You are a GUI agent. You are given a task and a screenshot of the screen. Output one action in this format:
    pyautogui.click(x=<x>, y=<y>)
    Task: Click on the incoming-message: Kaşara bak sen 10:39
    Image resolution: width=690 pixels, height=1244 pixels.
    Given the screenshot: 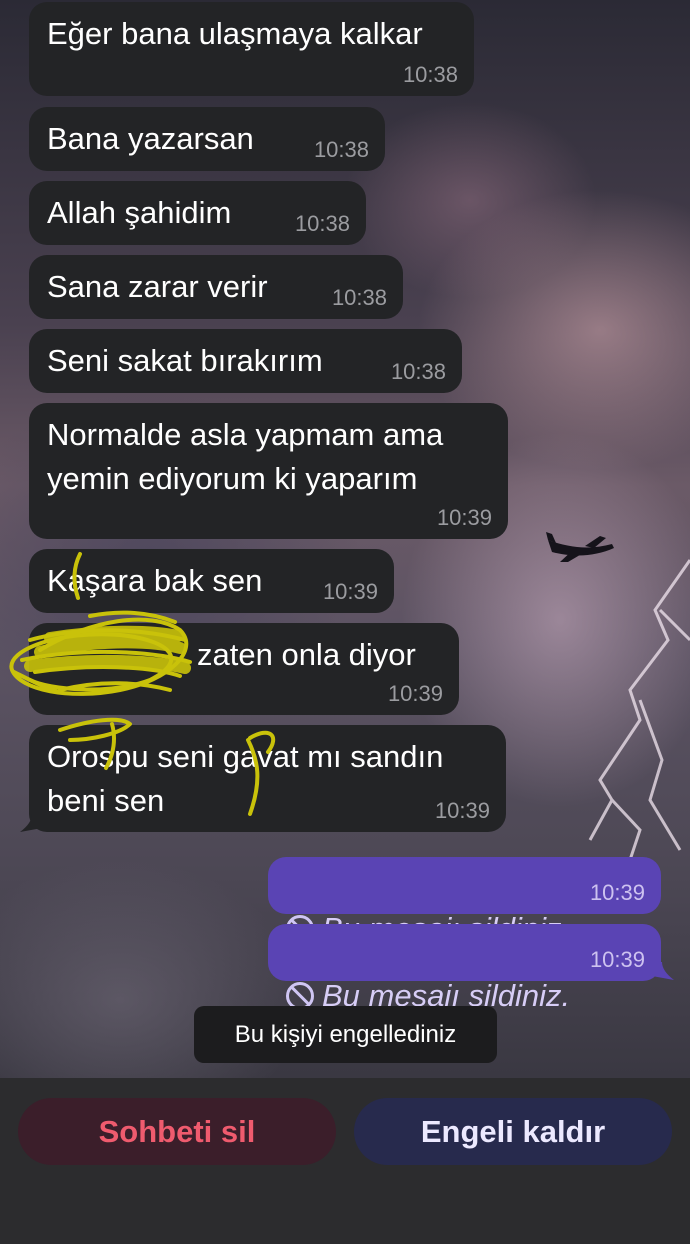 What is the action you would take?
    pyautogui.click(x=211, y=581)
    